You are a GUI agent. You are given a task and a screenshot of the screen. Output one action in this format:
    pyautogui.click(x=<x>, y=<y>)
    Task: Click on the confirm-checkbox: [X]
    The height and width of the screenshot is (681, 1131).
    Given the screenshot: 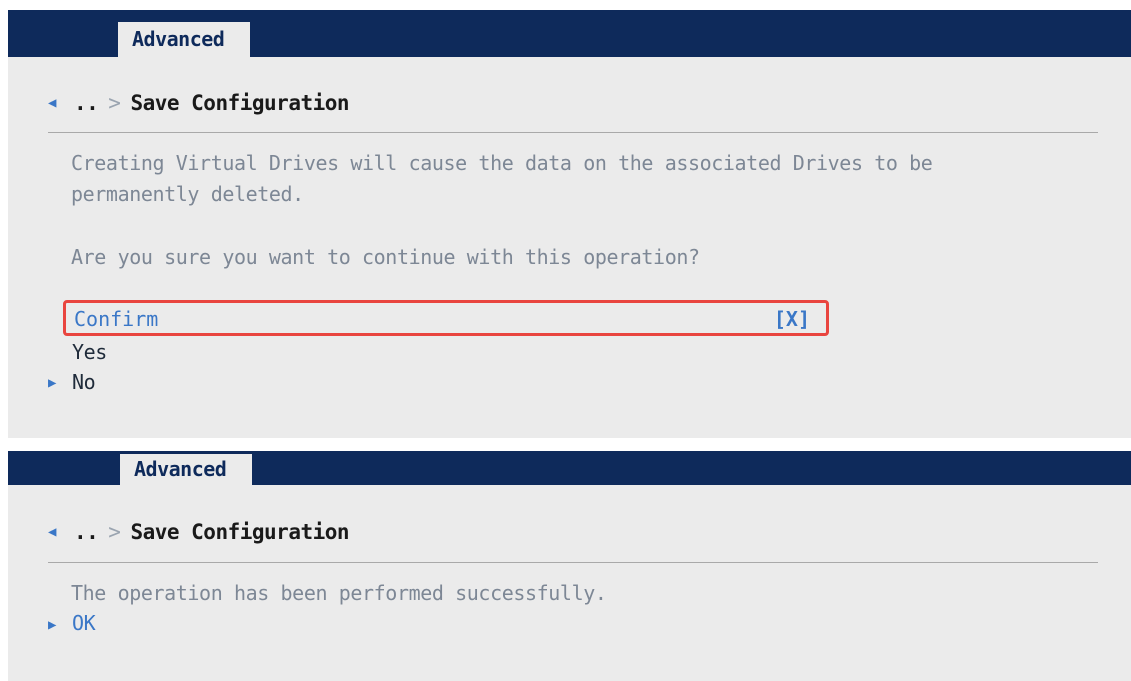 What is the action you would take?
    pyautogui.click(x=792, y=319)
    